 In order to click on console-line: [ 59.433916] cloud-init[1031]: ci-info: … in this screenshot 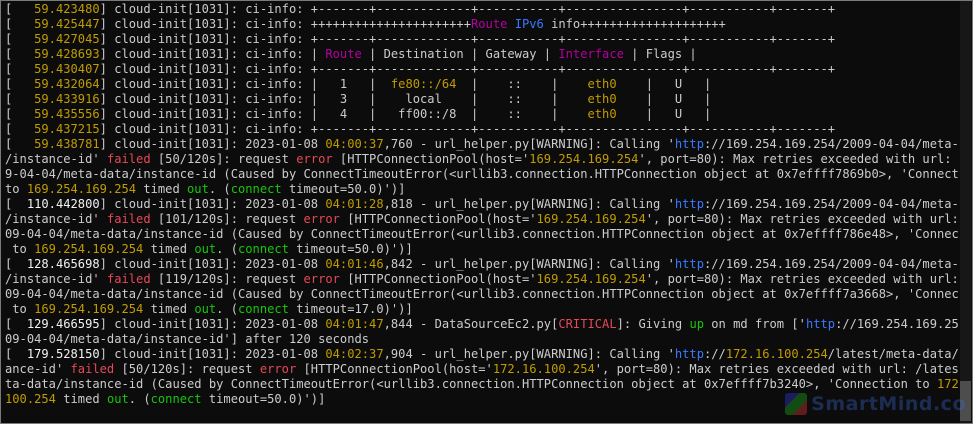, I will do `click(481, 99)`.